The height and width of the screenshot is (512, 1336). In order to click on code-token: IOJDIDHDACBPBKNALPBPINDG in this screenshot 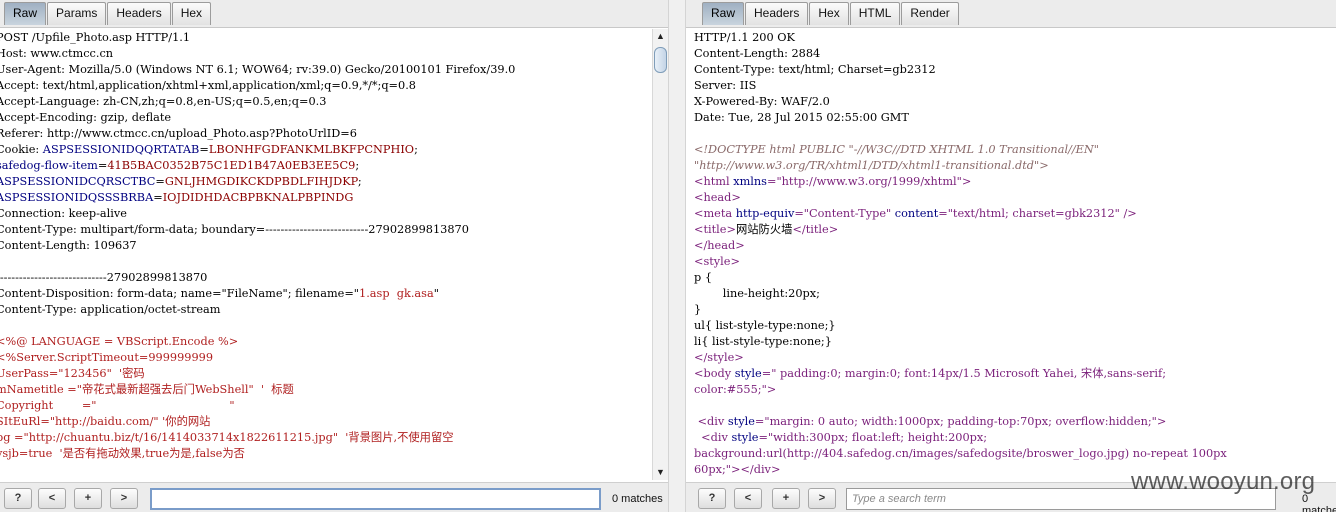, I will do `click(258, 197)`.